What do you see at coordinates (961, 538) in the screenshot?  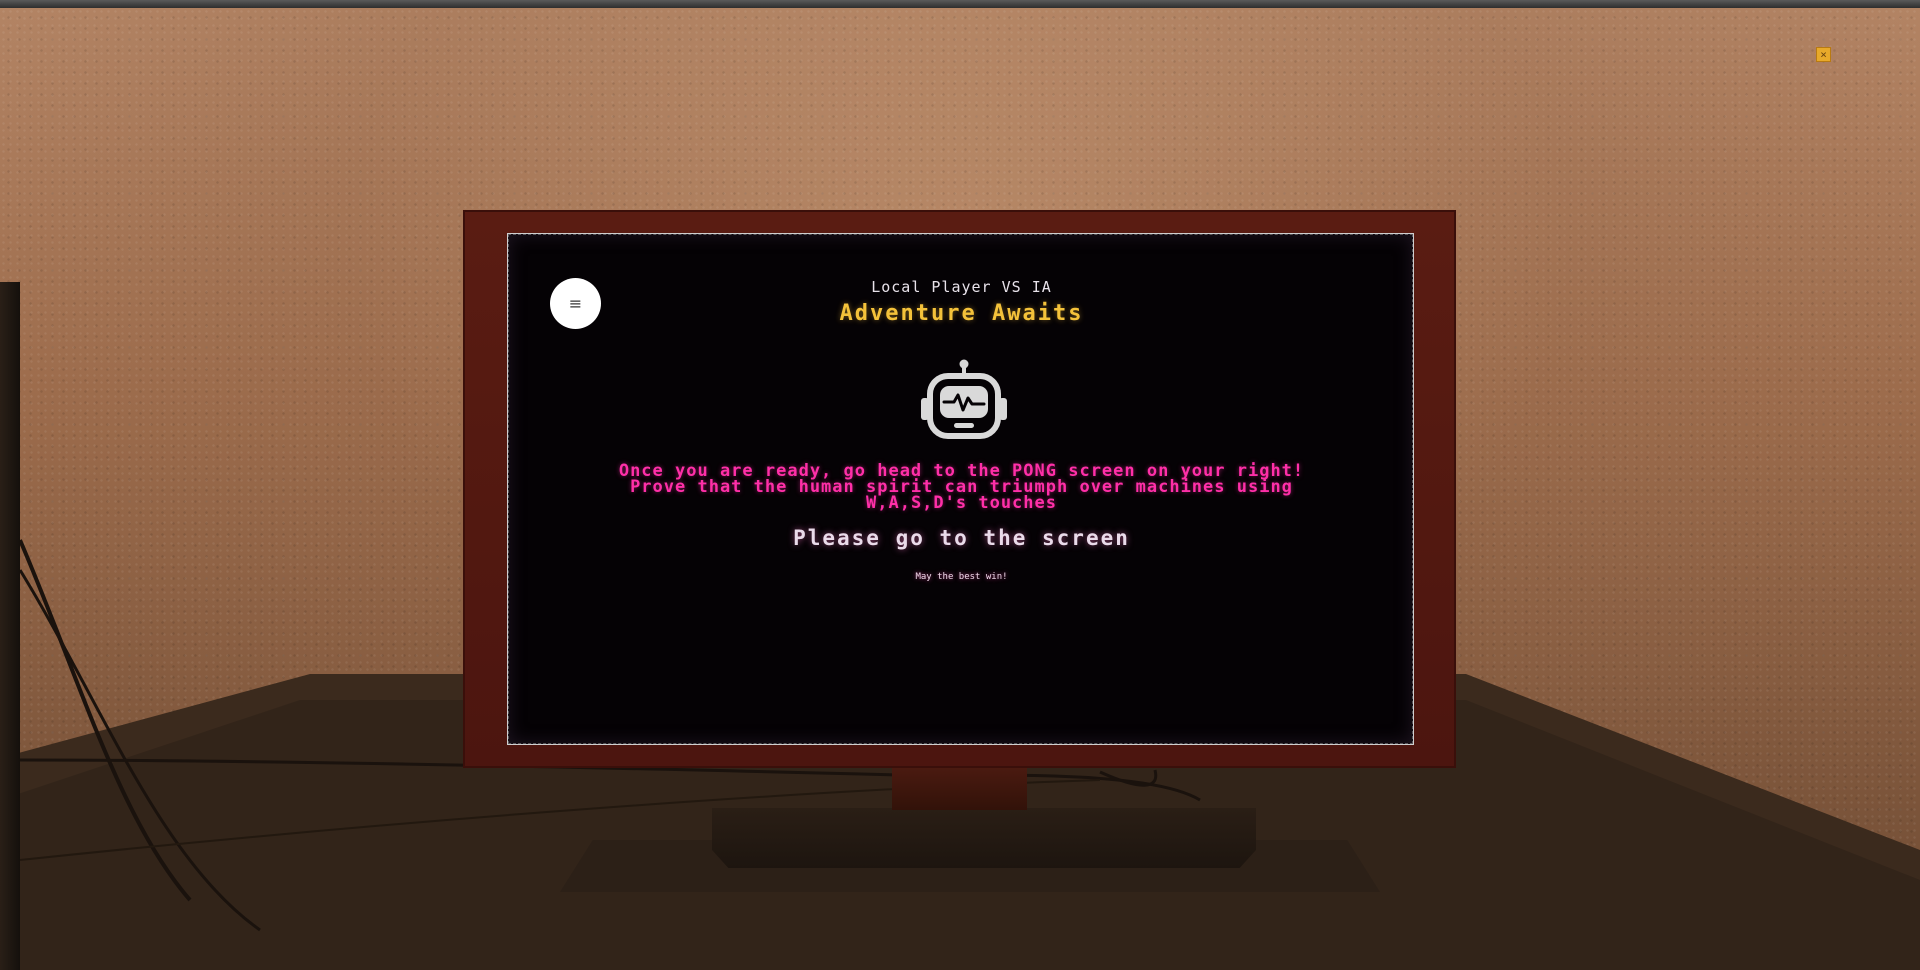 I see `go-to-screen-prompt: Please go to the screen` at bounding box center [961, 538].